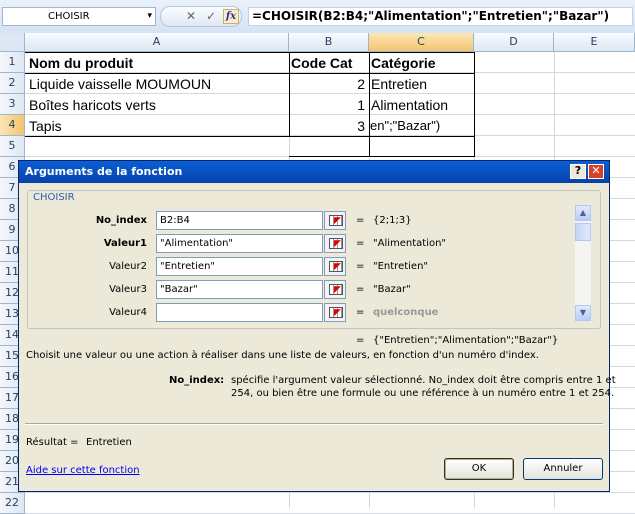 The height and width of the screenshot is (514, 635). What do you see at coordinates (12, 42) in the screenshot?
I see `select-all-corner` at bounding box center [12, 42].